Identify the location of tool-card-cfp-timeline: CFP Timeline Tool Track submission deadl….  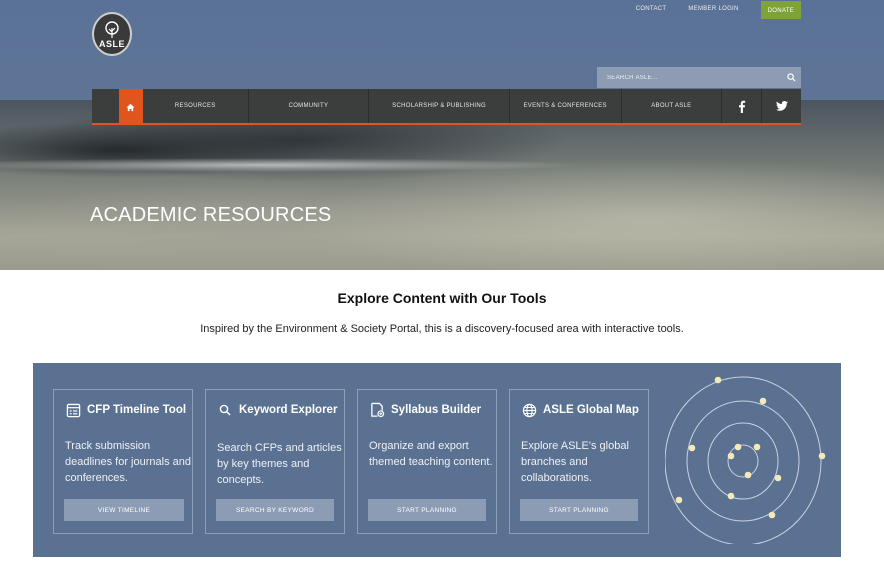
(123, 461).